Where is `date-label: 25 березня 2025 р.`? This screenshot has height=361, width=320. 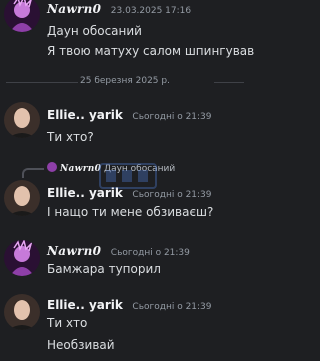 date-label: 25 березня 2025 р. is located at coordinates (125, 81).